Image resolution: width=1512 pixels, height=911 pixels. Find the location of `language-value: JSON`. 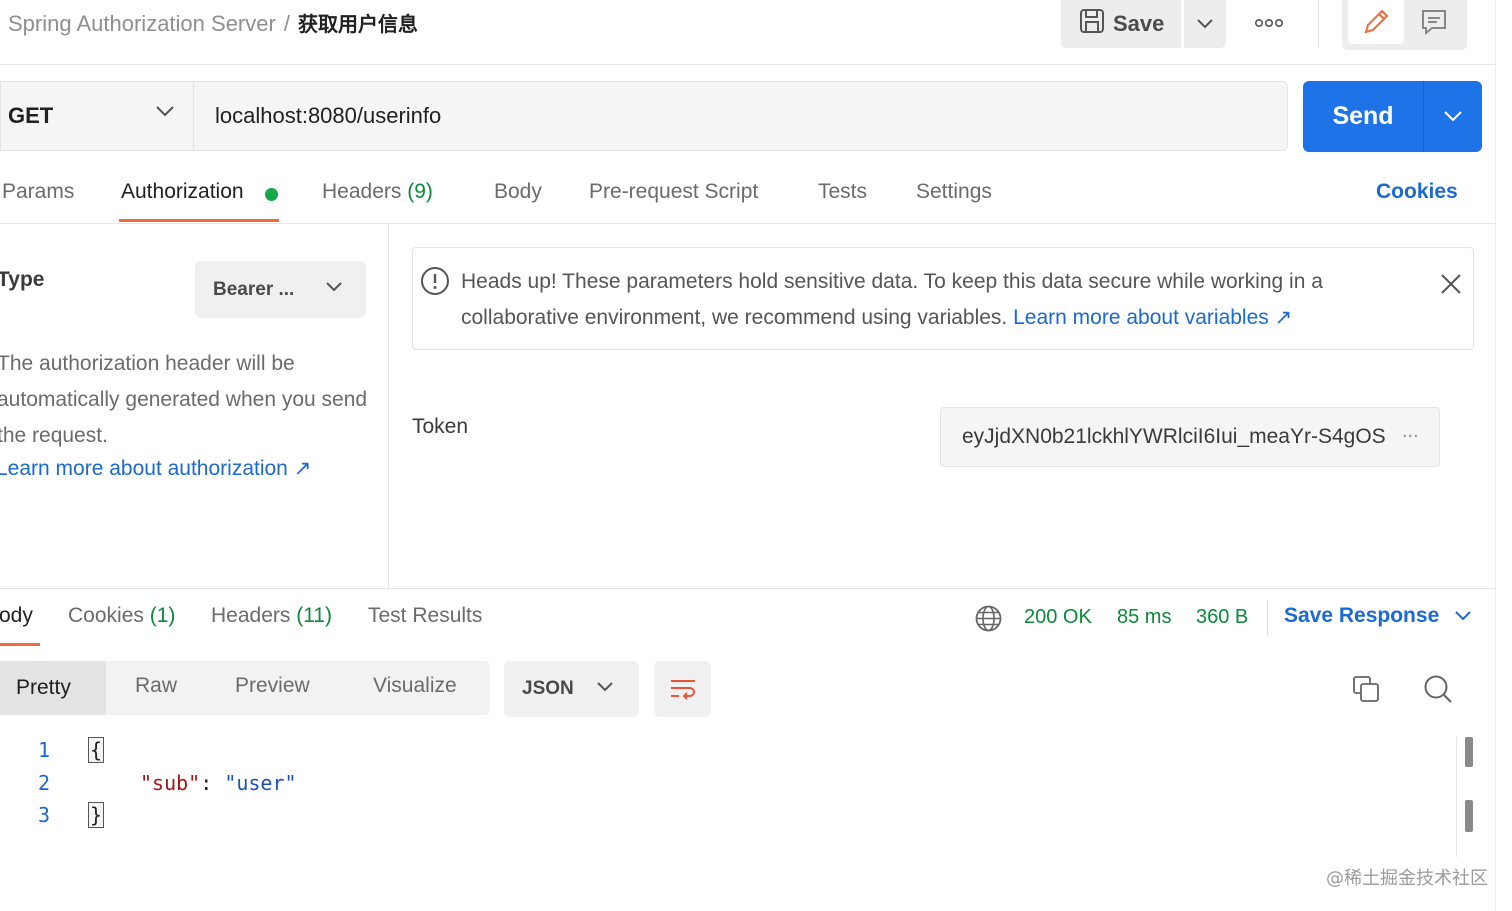

language-value: JSON is located at coordinates (548, 688).